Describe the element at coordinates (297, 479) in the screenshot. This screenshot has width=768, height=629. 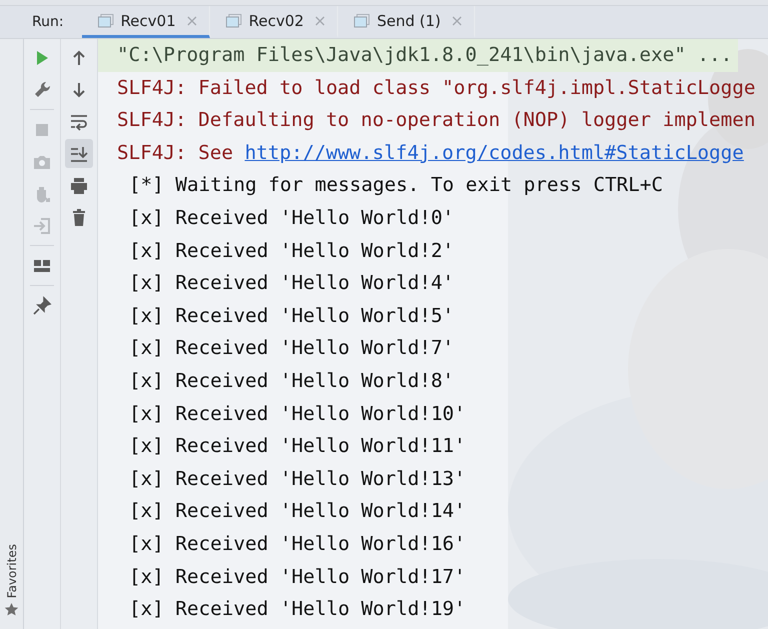
I see `output-line: [x] Received 'Hello World!13'` at that location.